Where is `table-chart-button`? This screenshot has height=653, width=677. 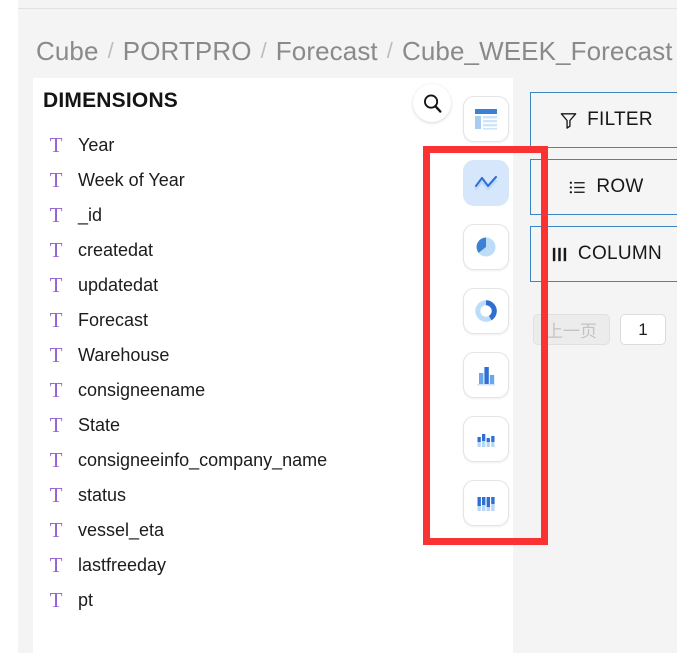
table-chart-button is located at coordinates (486, 119).